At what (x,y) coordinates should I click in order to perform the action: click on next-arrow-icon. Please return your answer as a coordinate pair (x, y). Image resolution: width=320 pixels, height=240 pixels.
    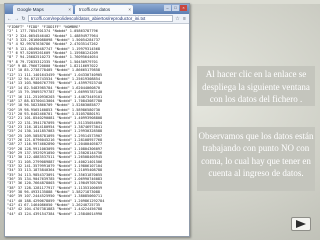
    Looking at the image, I should click on (301, 224).